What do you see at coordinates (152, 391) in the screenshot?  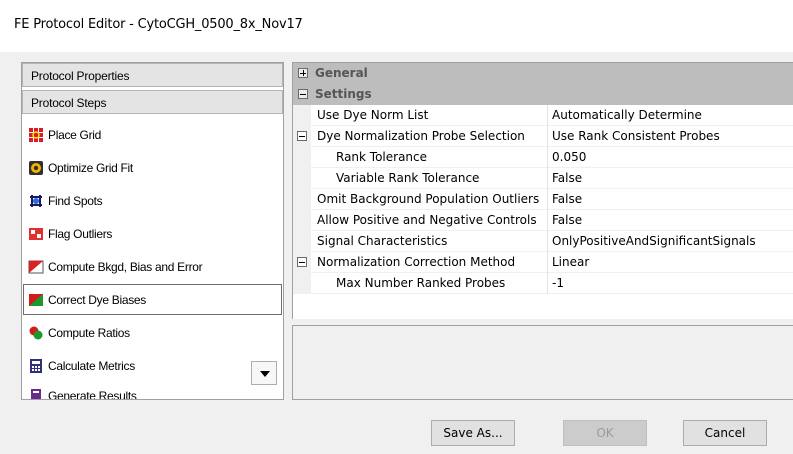 I see `step-generate-results: Generate Results` at bounding box center [152, 391].